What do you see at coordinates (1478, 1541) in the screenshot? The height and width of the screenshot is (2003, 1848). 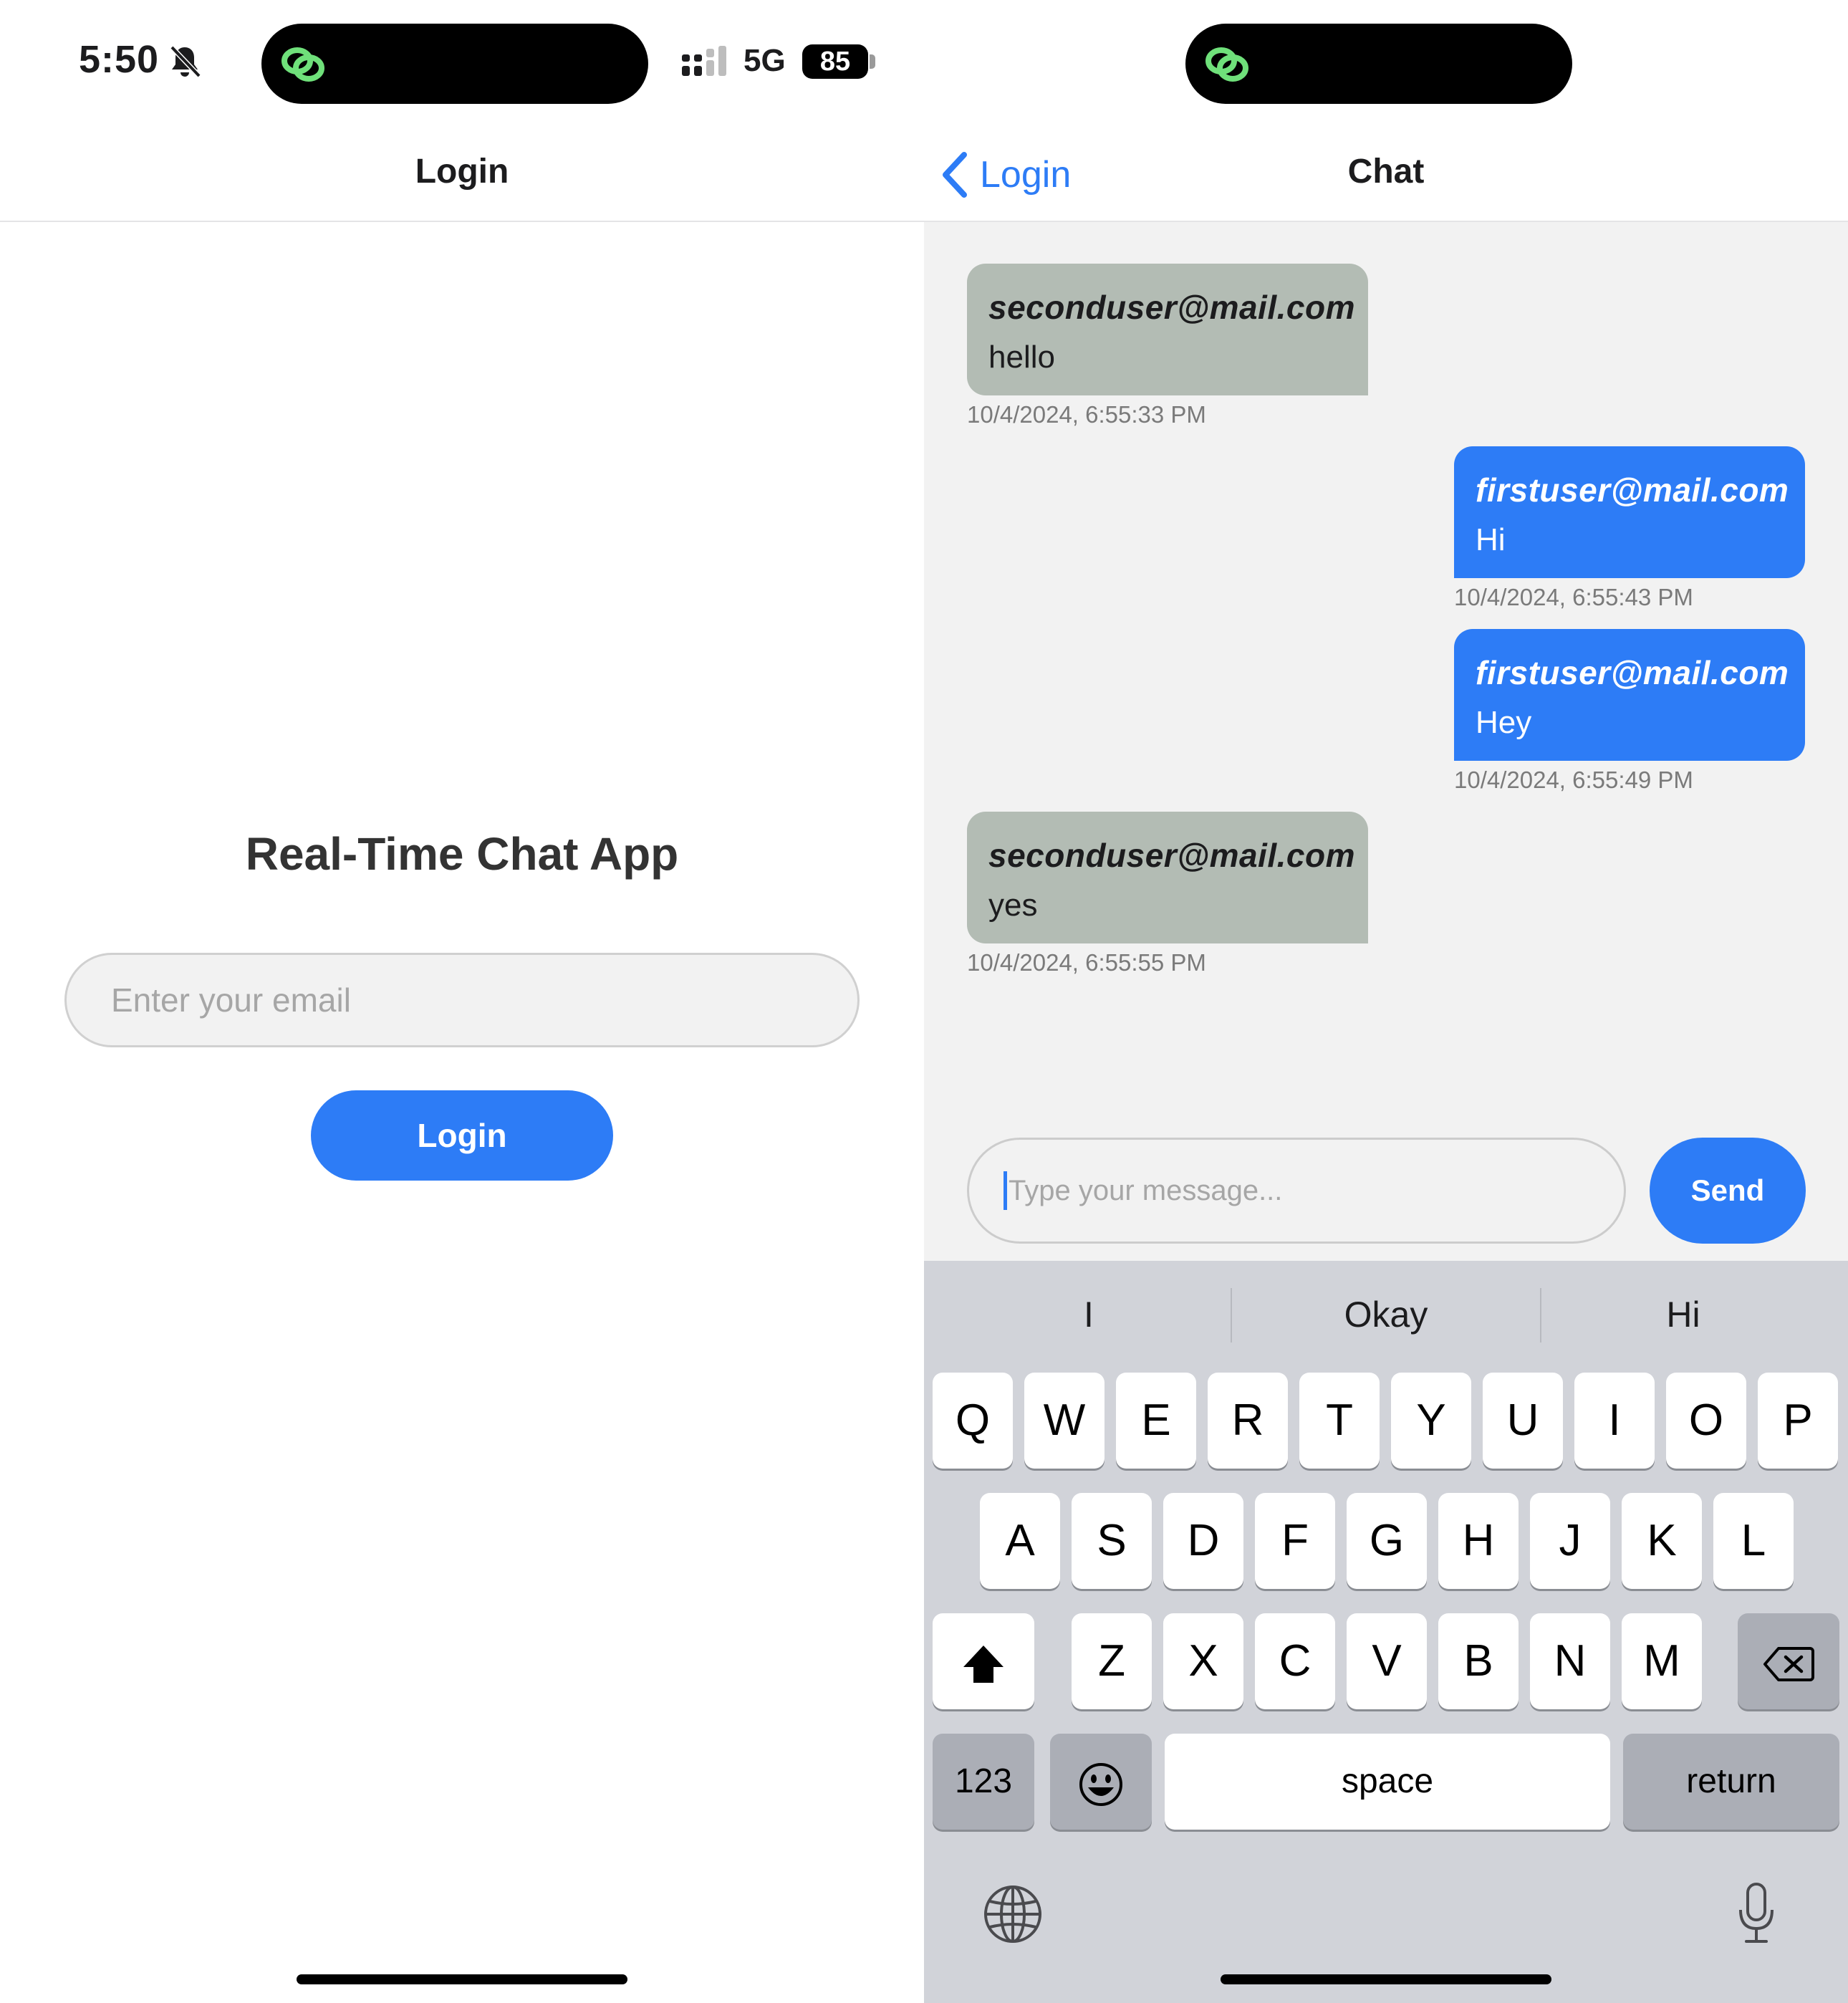 I see `key-h: H` at bounding box center [1478, 1541].